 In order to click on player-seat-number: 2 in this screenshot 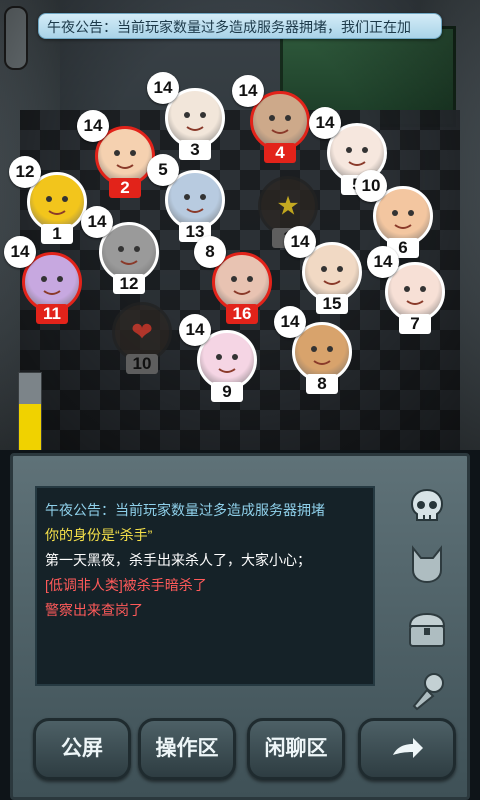, I will do `click(125, 188)`.